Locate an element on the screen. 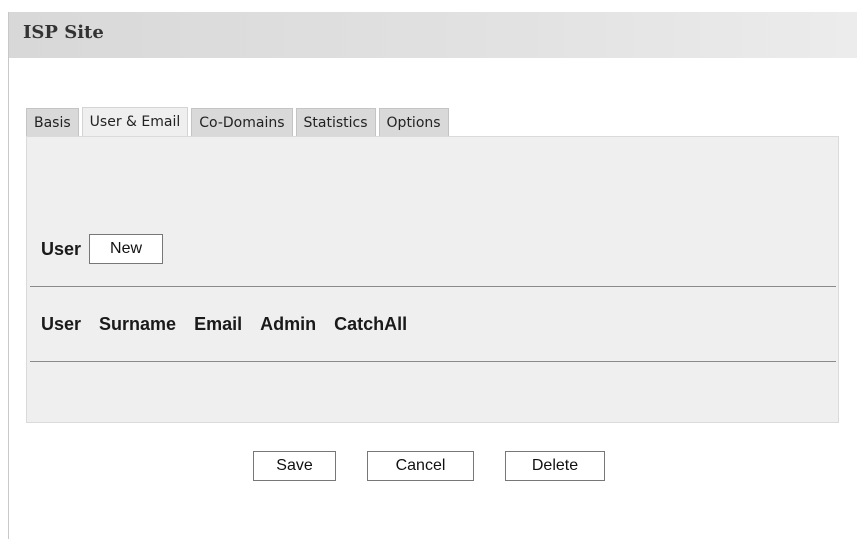  tab-label: Co-Domains is located at coordinates (242, 122).